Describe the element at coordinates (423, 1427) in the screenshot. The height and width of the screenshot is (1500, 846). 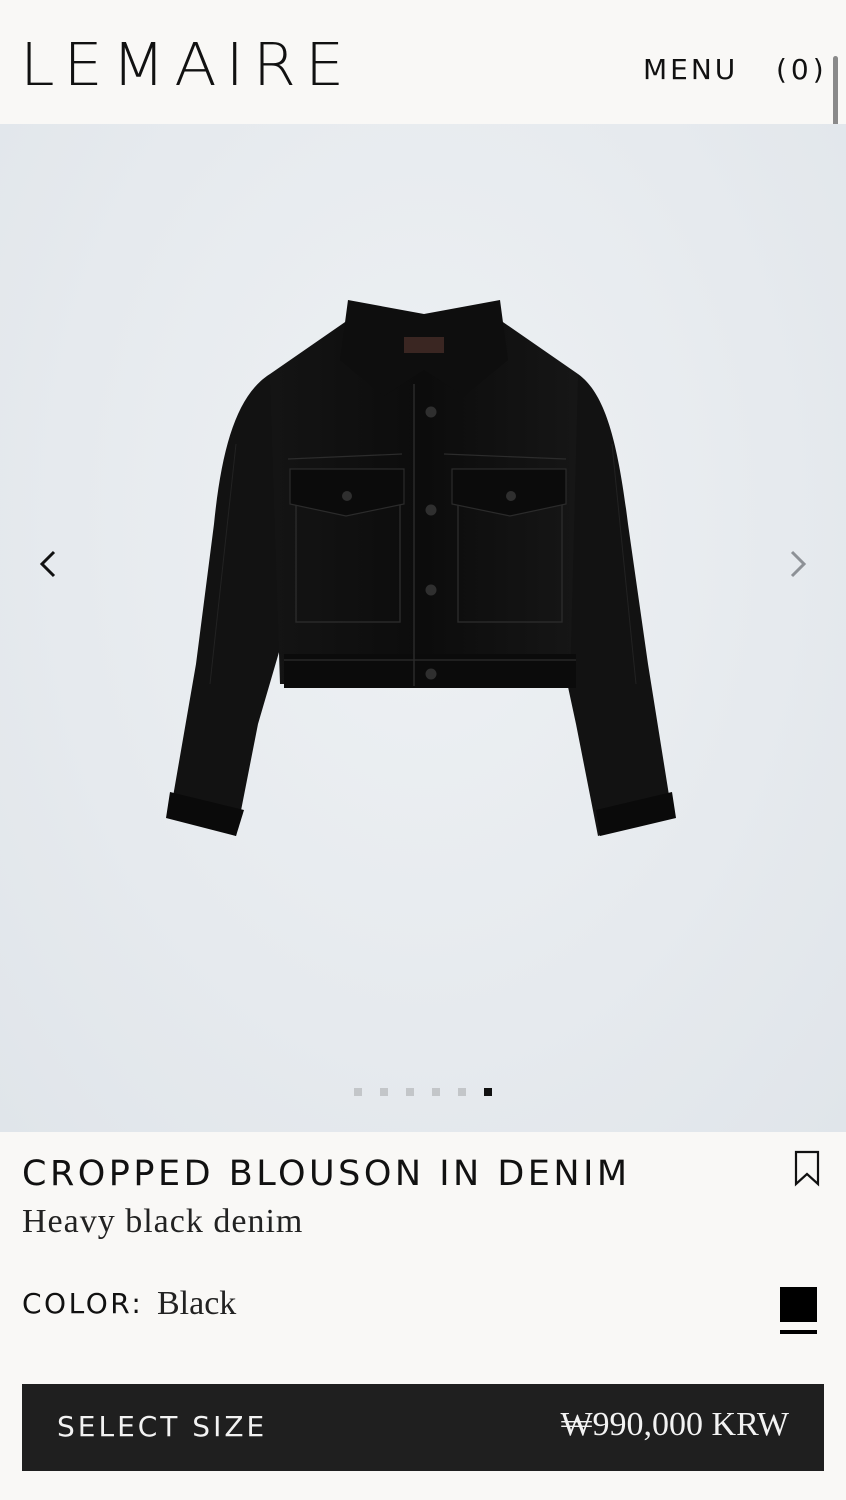
I see `select-size-button: SELECT SIZE ₩990,000 KRW` at that location.